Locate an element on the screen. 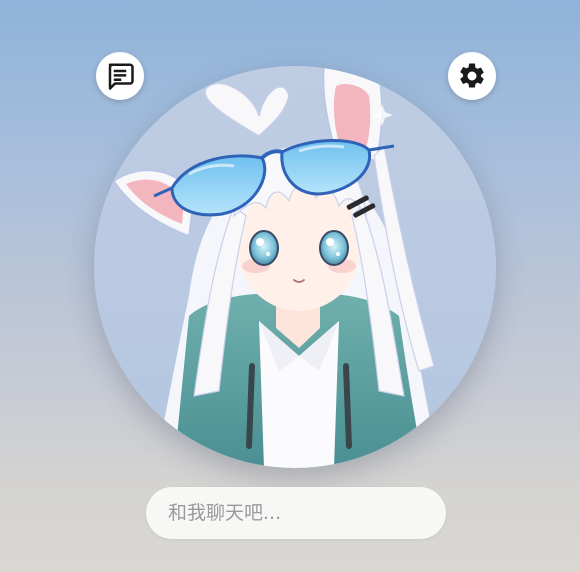 The width and height of the screenshot is (580, 572). chat-input is located at coordinates (296, 513).